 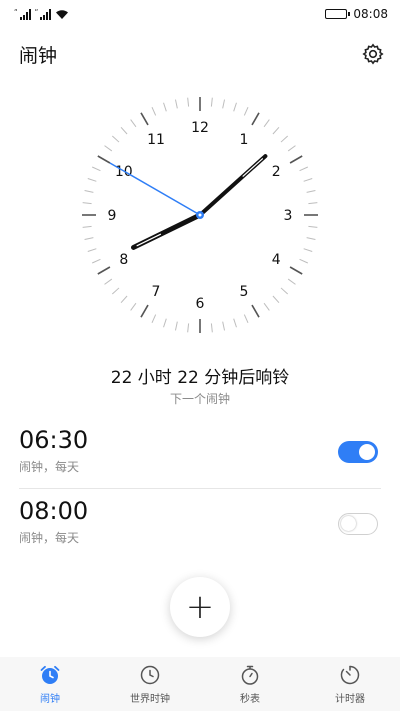 What do you see at coordinates (350, 699) in the screenshot?
I see `tab-label: 计时器` at bounding box center [350, 699].